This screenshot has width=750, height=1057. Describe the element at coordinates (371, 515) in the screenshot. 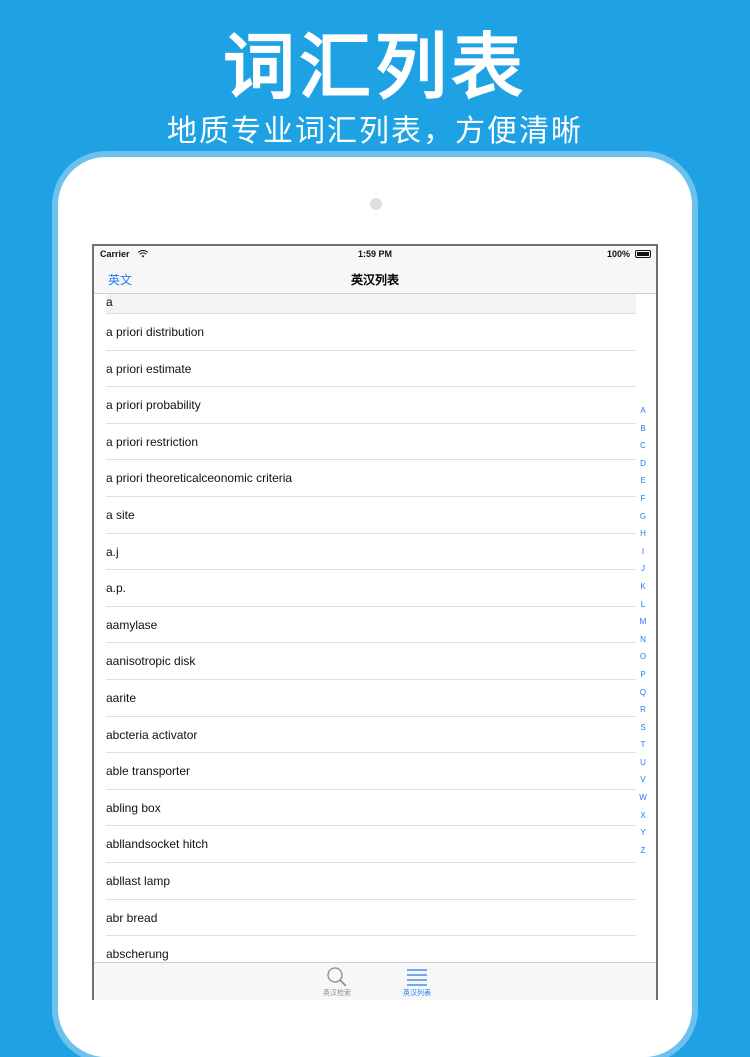

I see `list-item: a site` at that location.